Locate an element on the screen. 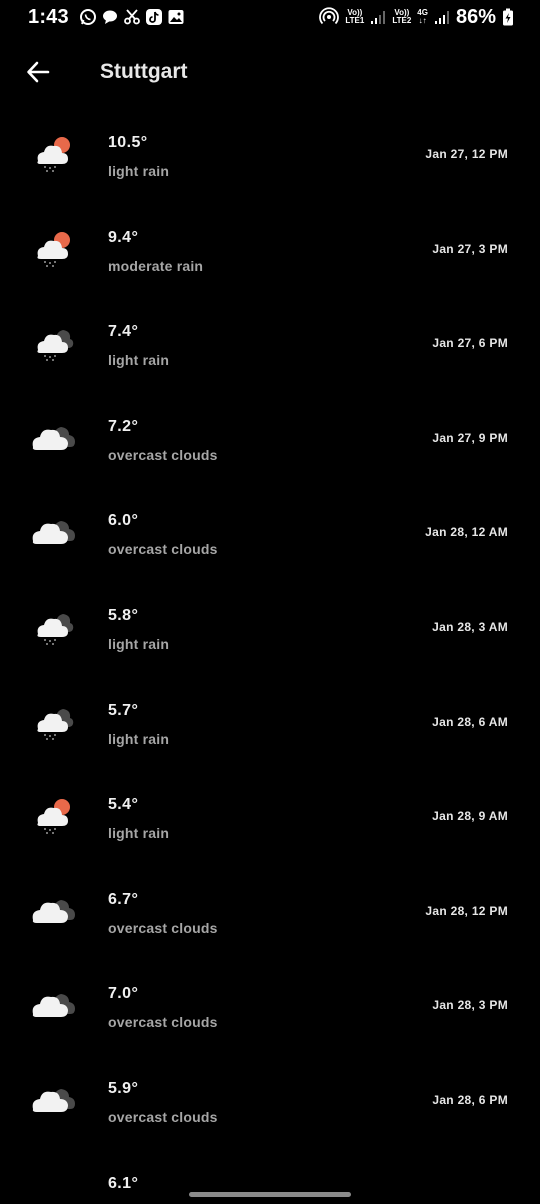 The height and width of the screenshot is (1204, 540). sim2-label: Vo)) LTE2 is located at coordinates (401, 17).